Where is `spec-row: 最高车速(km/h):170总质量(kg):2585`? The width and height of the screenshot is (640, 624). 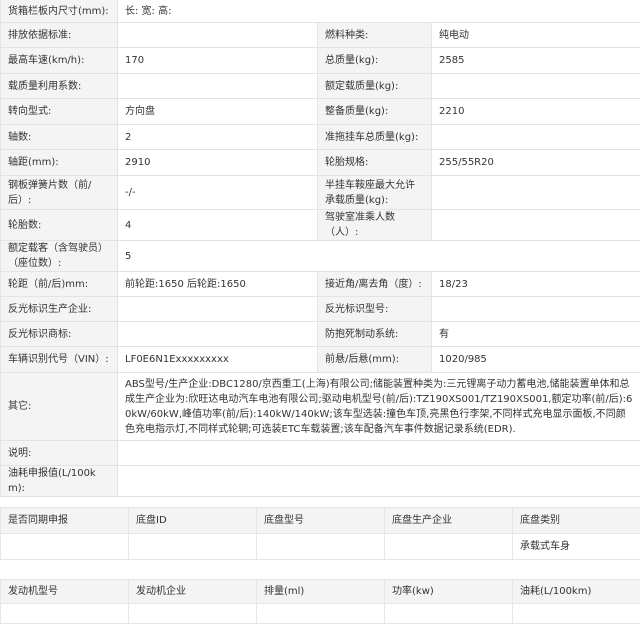 spec-row: 最高车速(km/h):170总质量(kg):2585 is located at coordinates (320, 61).